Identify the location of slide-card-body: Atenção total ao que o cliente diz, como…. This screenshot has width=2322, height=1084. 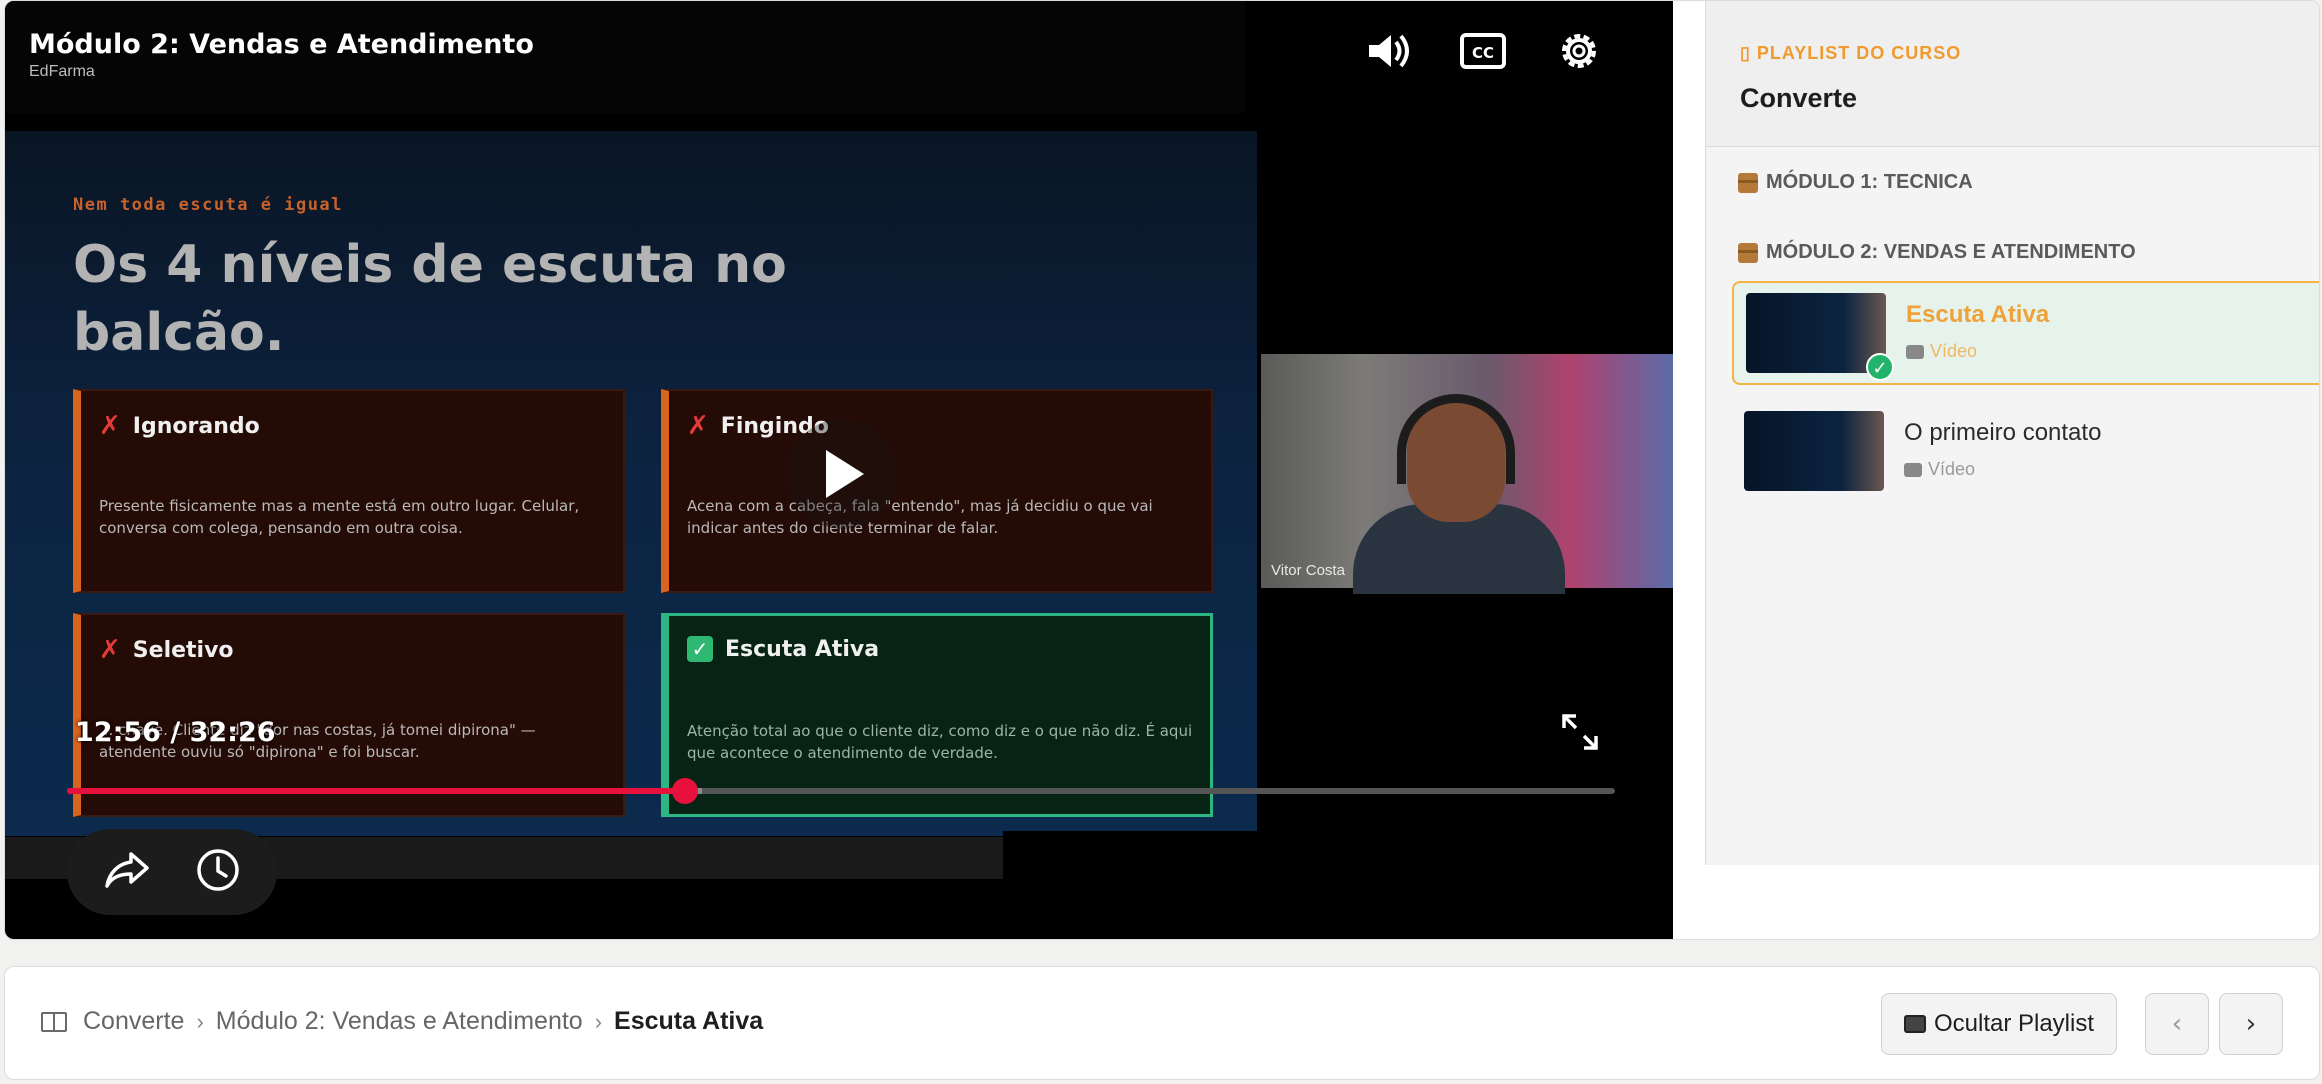
(940, 742).